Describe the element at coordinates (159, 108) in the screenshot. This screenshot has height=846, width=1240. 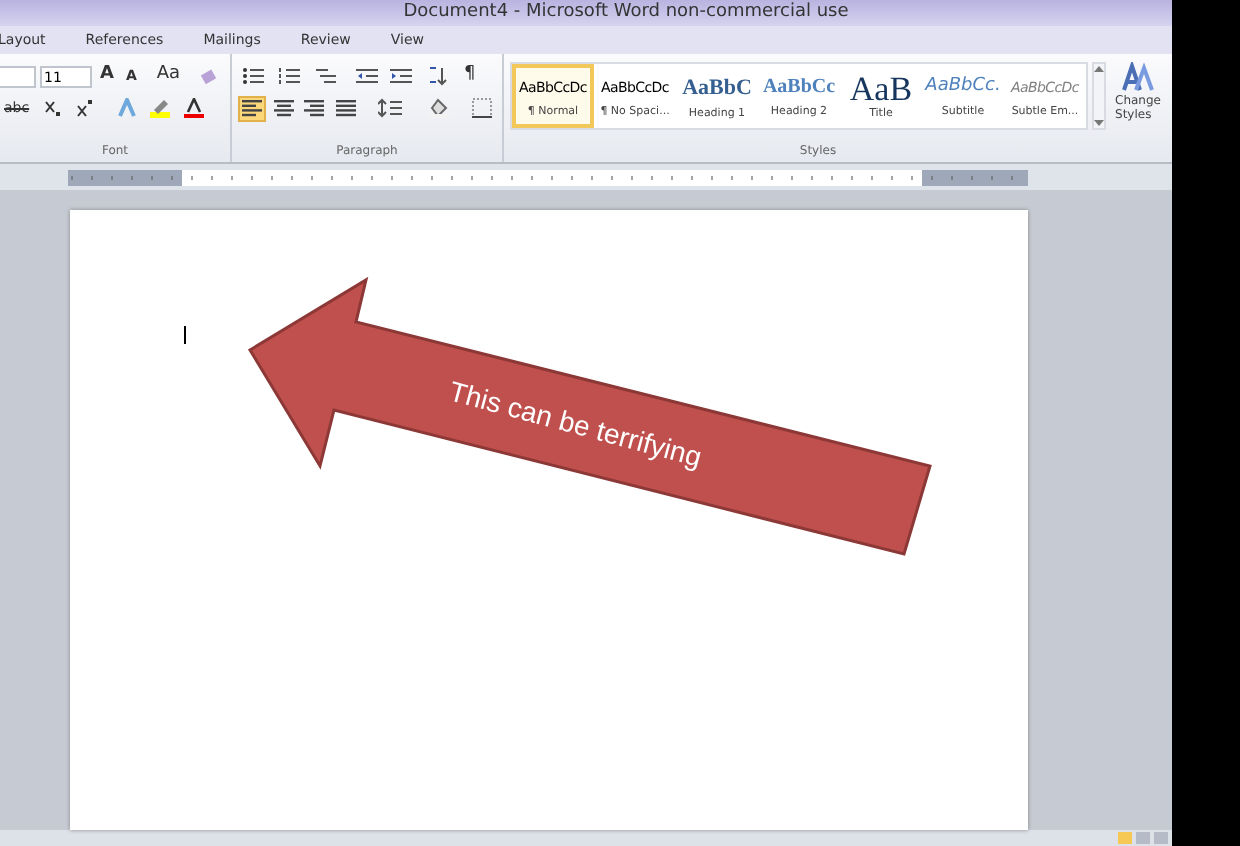
I see `highlighter-icon` at that location.